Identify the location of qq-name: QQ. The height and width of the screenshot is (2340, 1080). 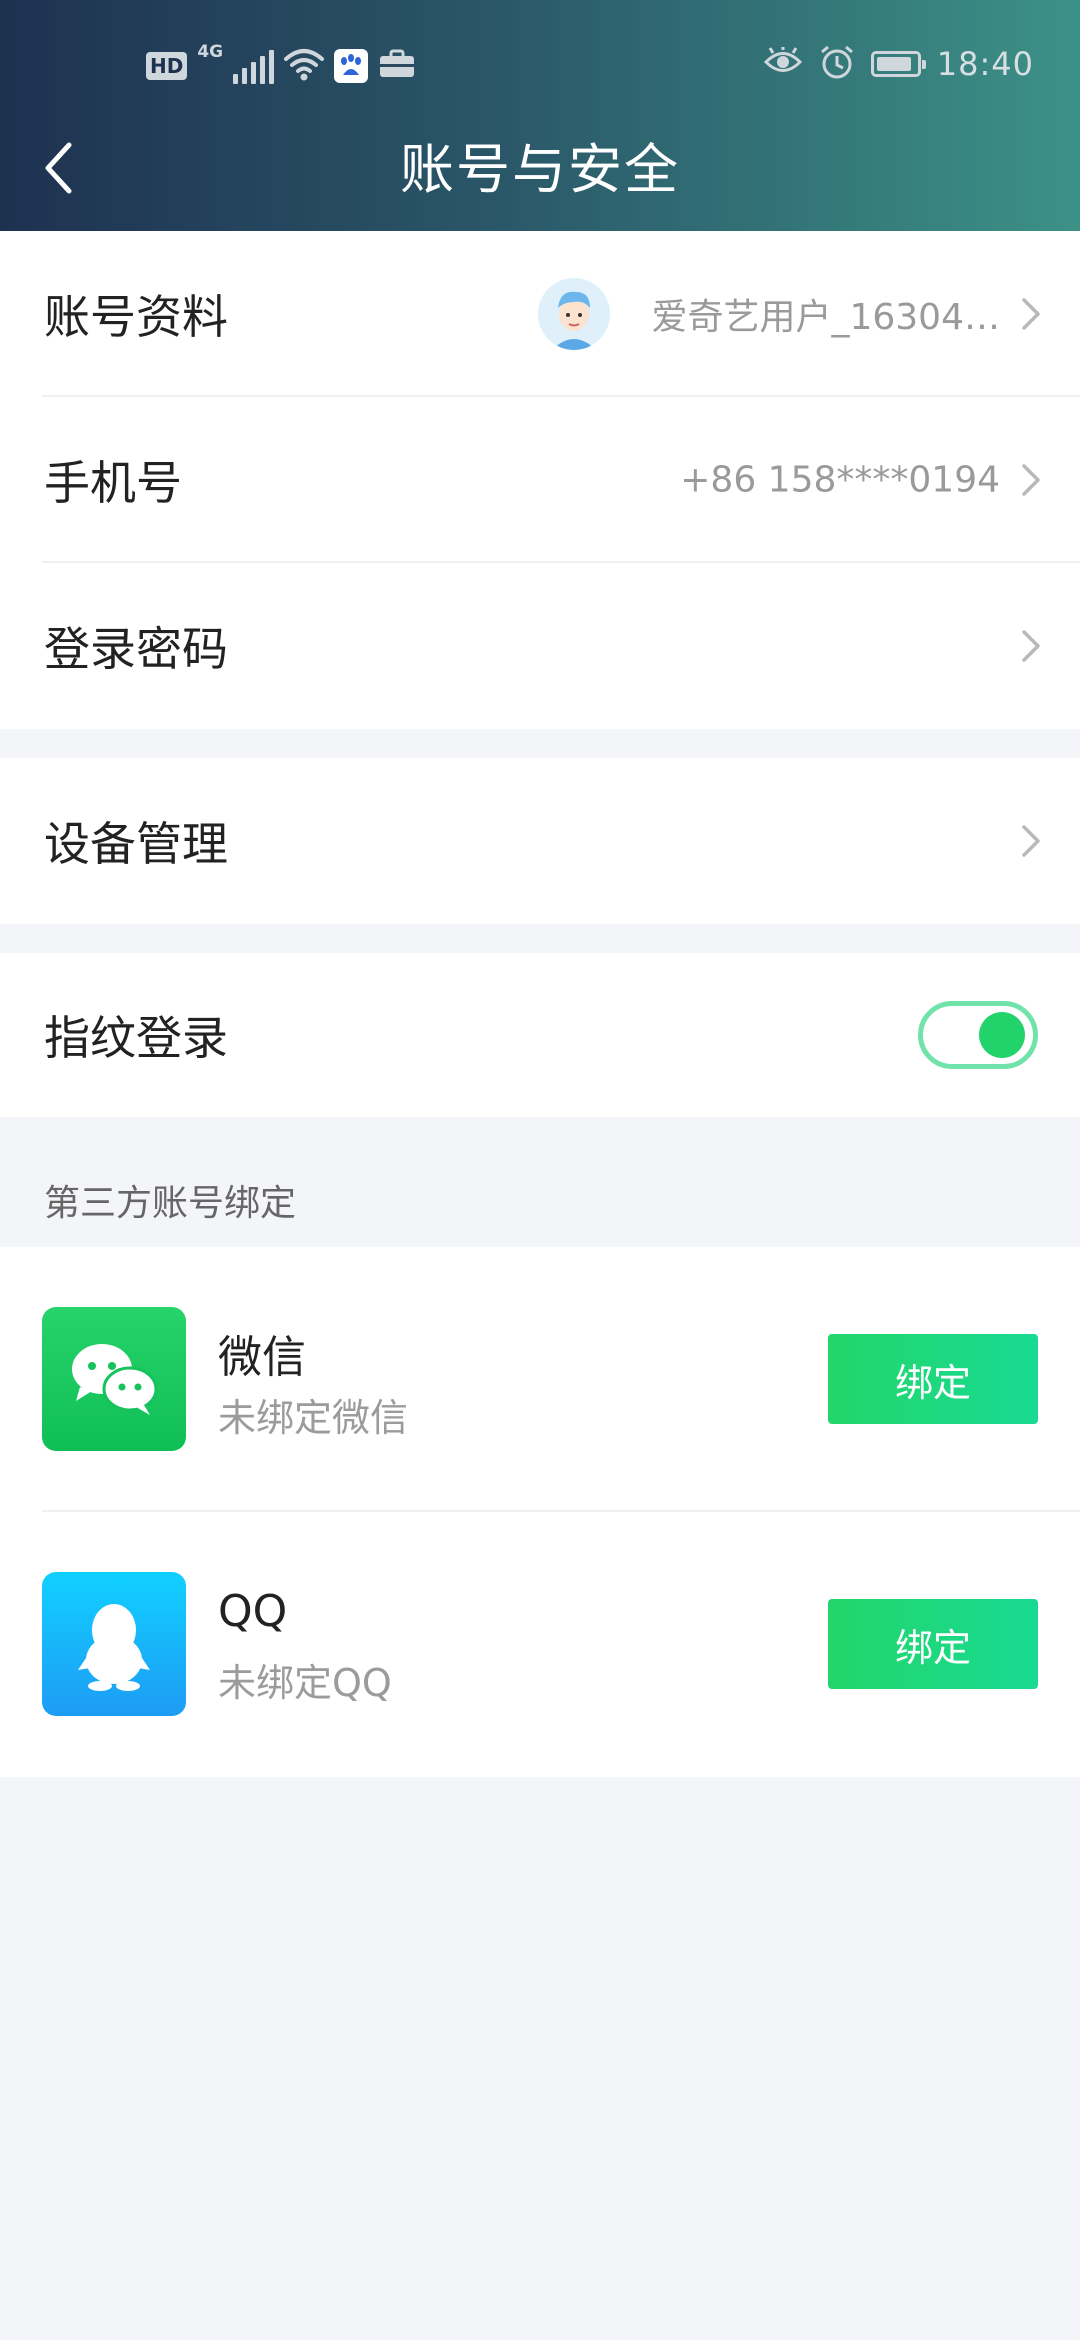
(253, 1611).